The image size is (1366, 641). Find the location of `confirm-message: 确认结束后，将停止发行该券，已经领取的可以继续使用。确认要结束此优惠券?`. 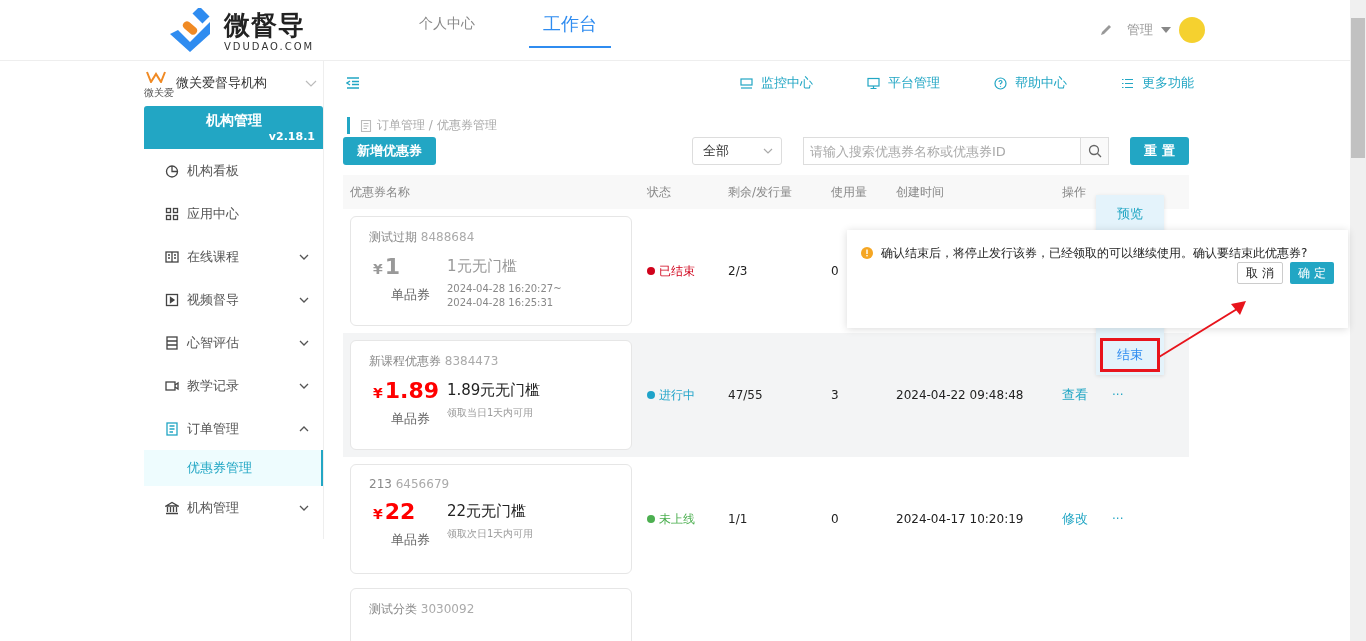

confirm-message: 确认结束后，将停止发行该券，已经领取的可以继续使用。确认要结束此优惠券? is located at coordinates (1094, 253).